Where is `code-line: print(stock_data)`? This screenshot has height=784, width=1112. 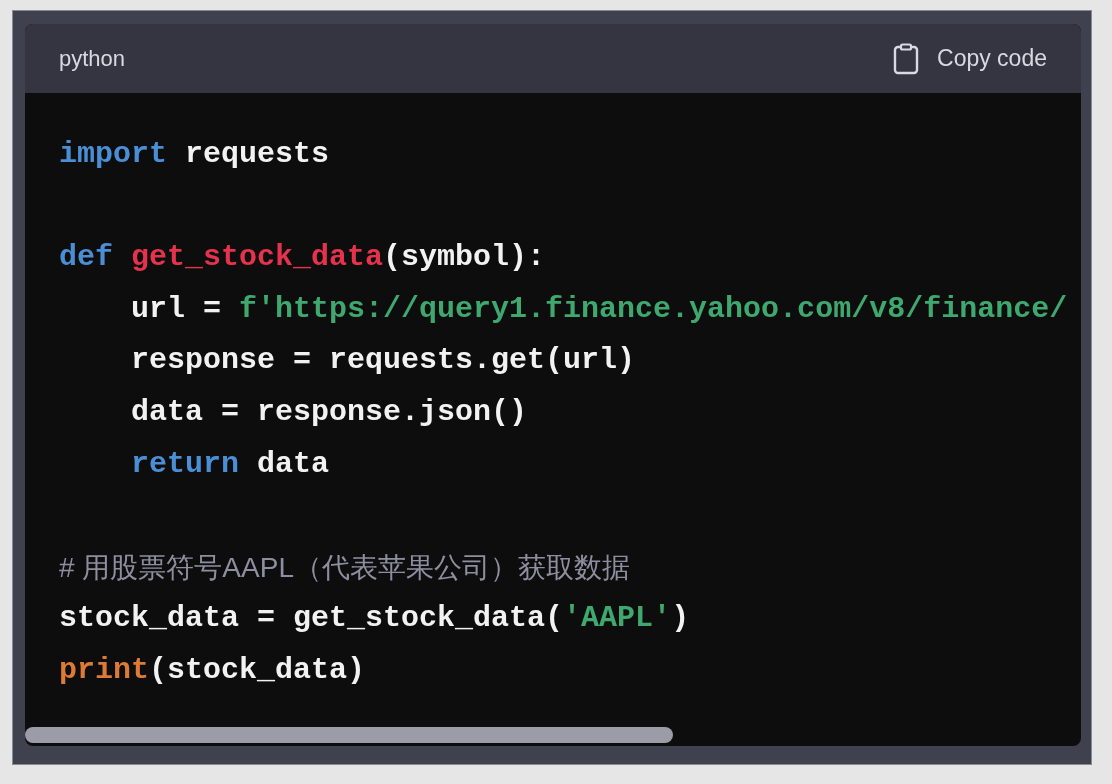
code-line: print(stock_data) is located at coordinates (212, 670).